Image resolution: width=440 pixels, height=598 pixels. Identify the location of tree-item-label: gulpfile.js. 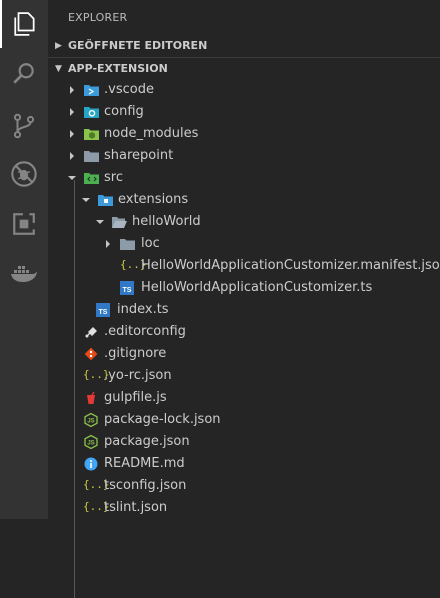
(135, 397).